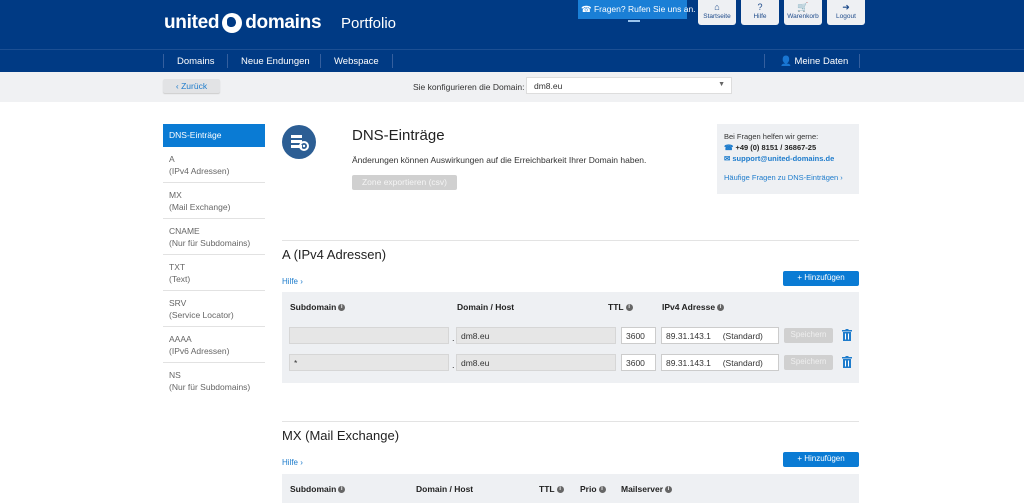 The width and height of the screenshot is (1024, 503). Describe the element at coordinates (200, 207) in the screenshot. I see `sidebar-item-sub: (Mail Exchange)` at that location.